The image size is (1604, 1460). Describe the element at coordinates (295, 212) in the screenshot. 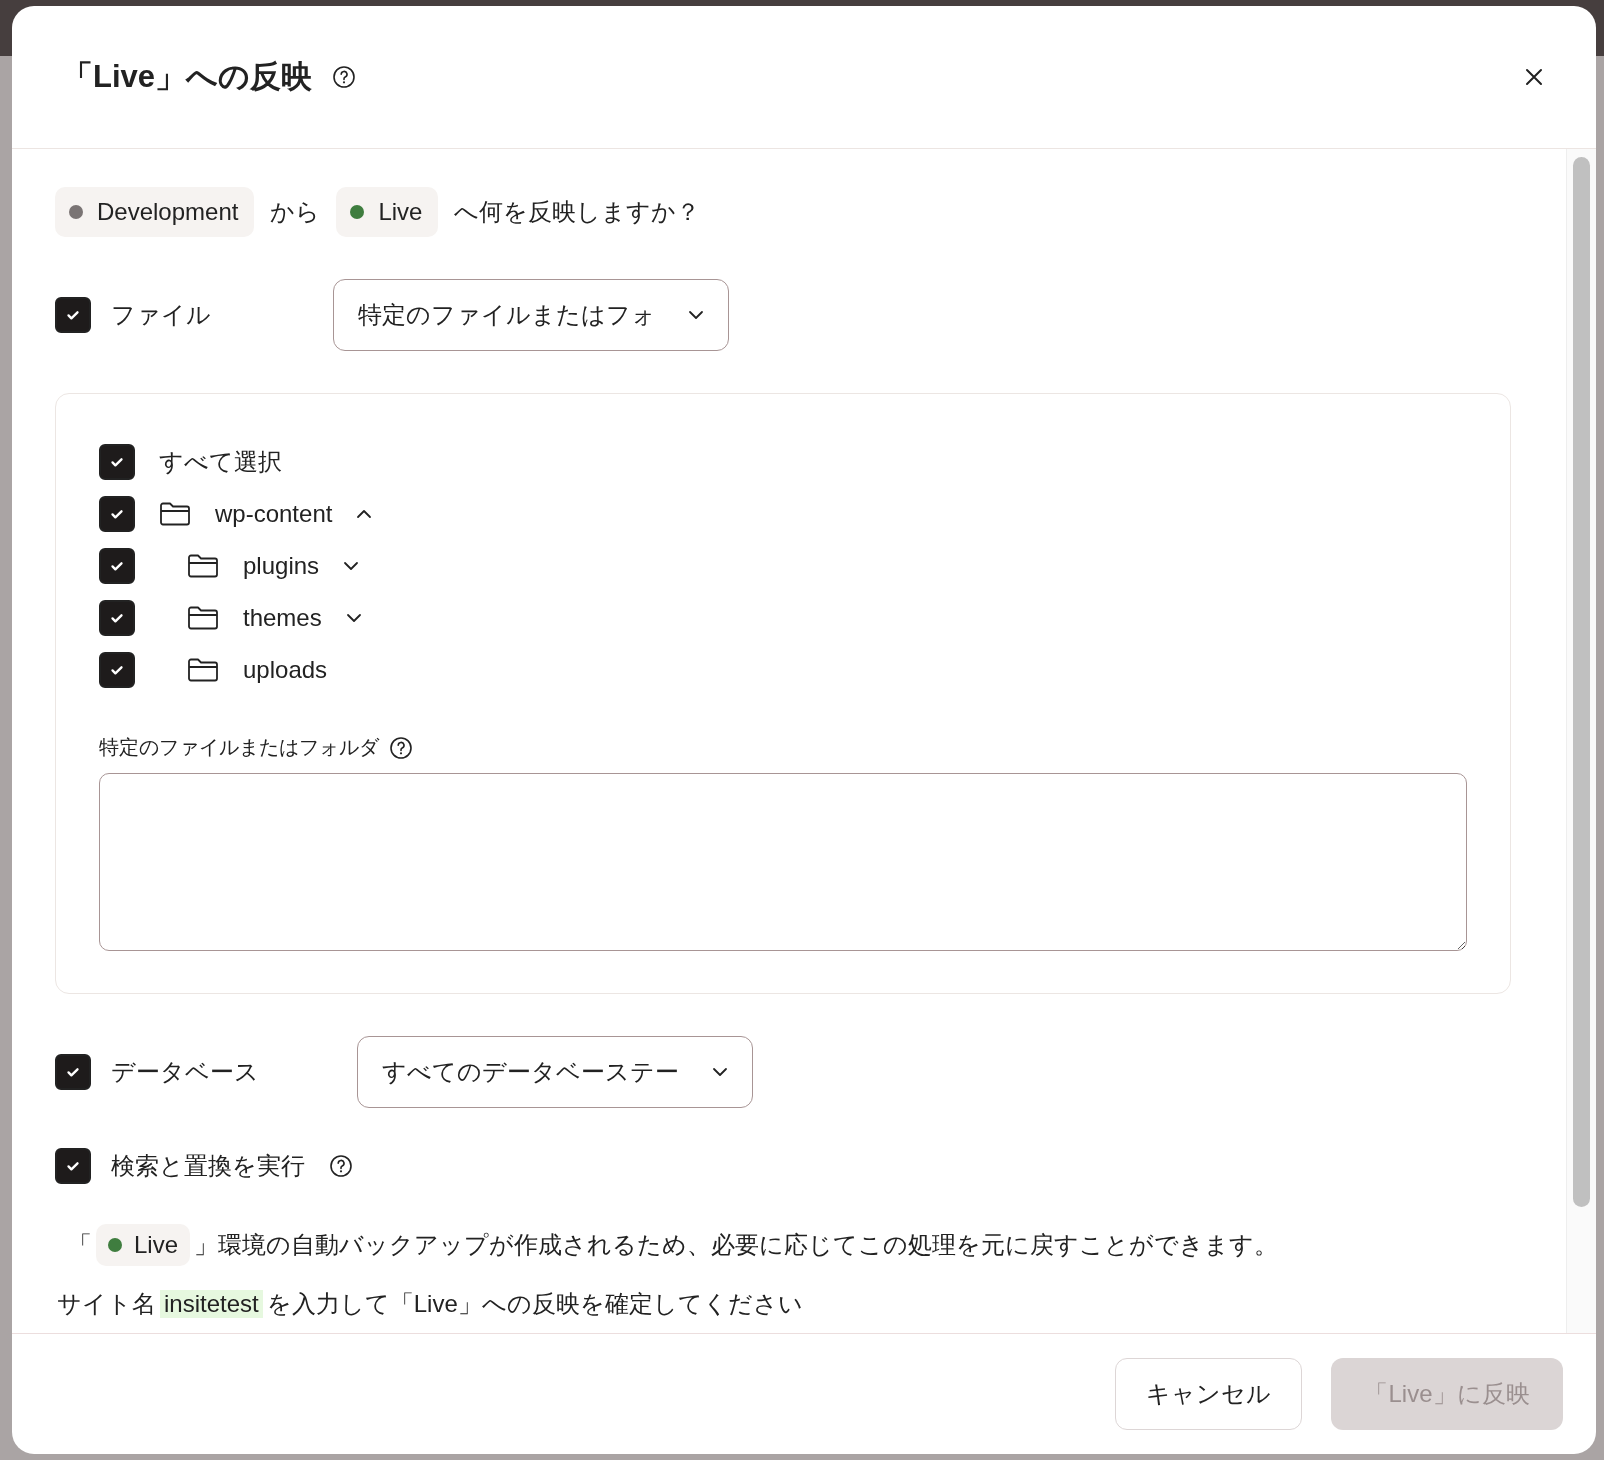

I see `connector-text: から` at that location.